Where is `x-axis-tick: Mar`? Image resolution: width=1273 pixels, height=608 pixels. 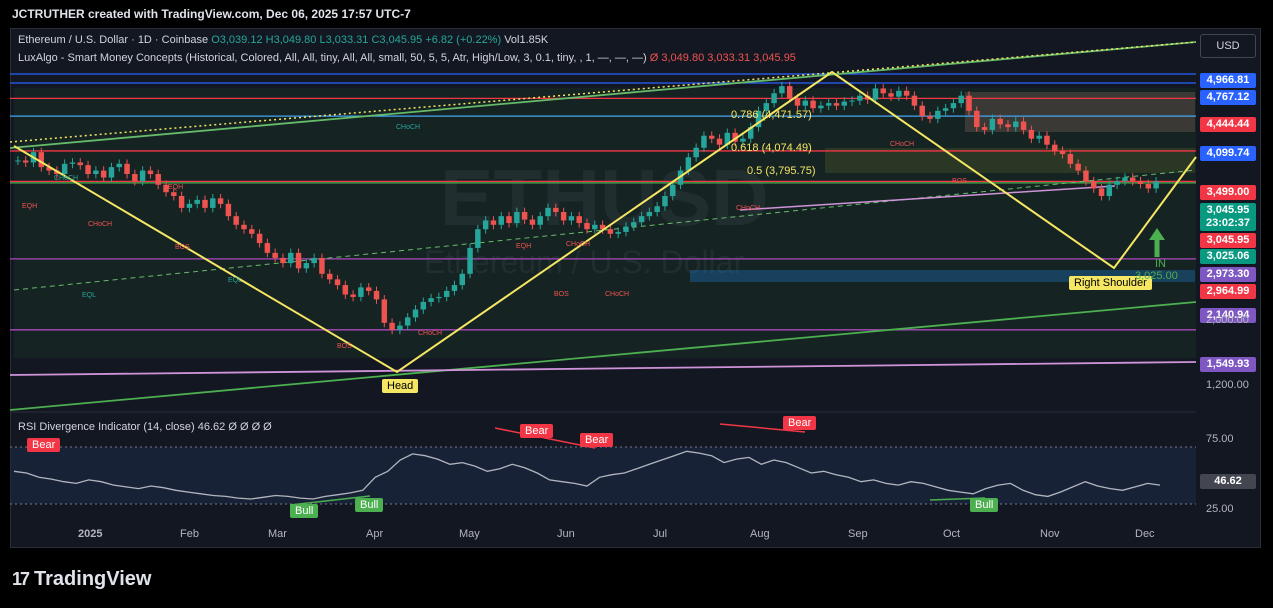 x-axis-tick: Mar is located at coordinates (277, 534).